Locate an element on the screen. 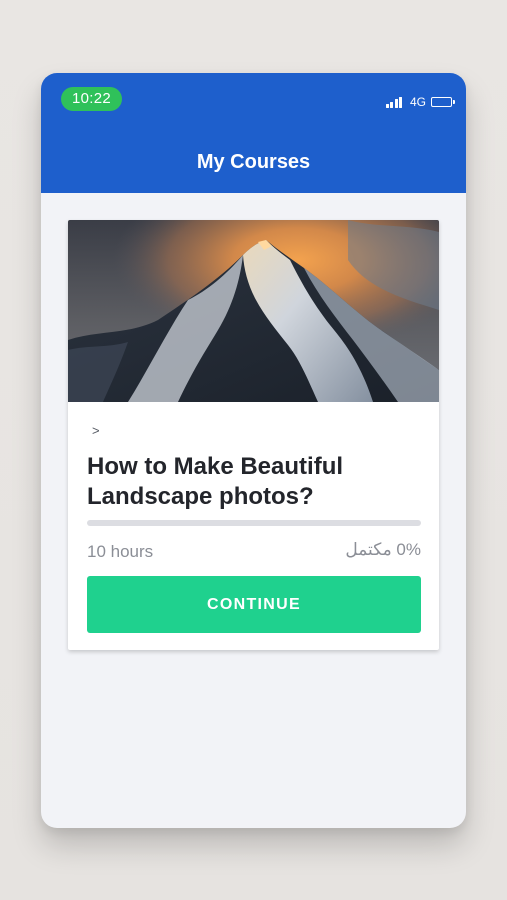 The width and height of the screenshot is (507, 900). course-completion-text: 0% مكتمل is located at coordinates (383, 549).